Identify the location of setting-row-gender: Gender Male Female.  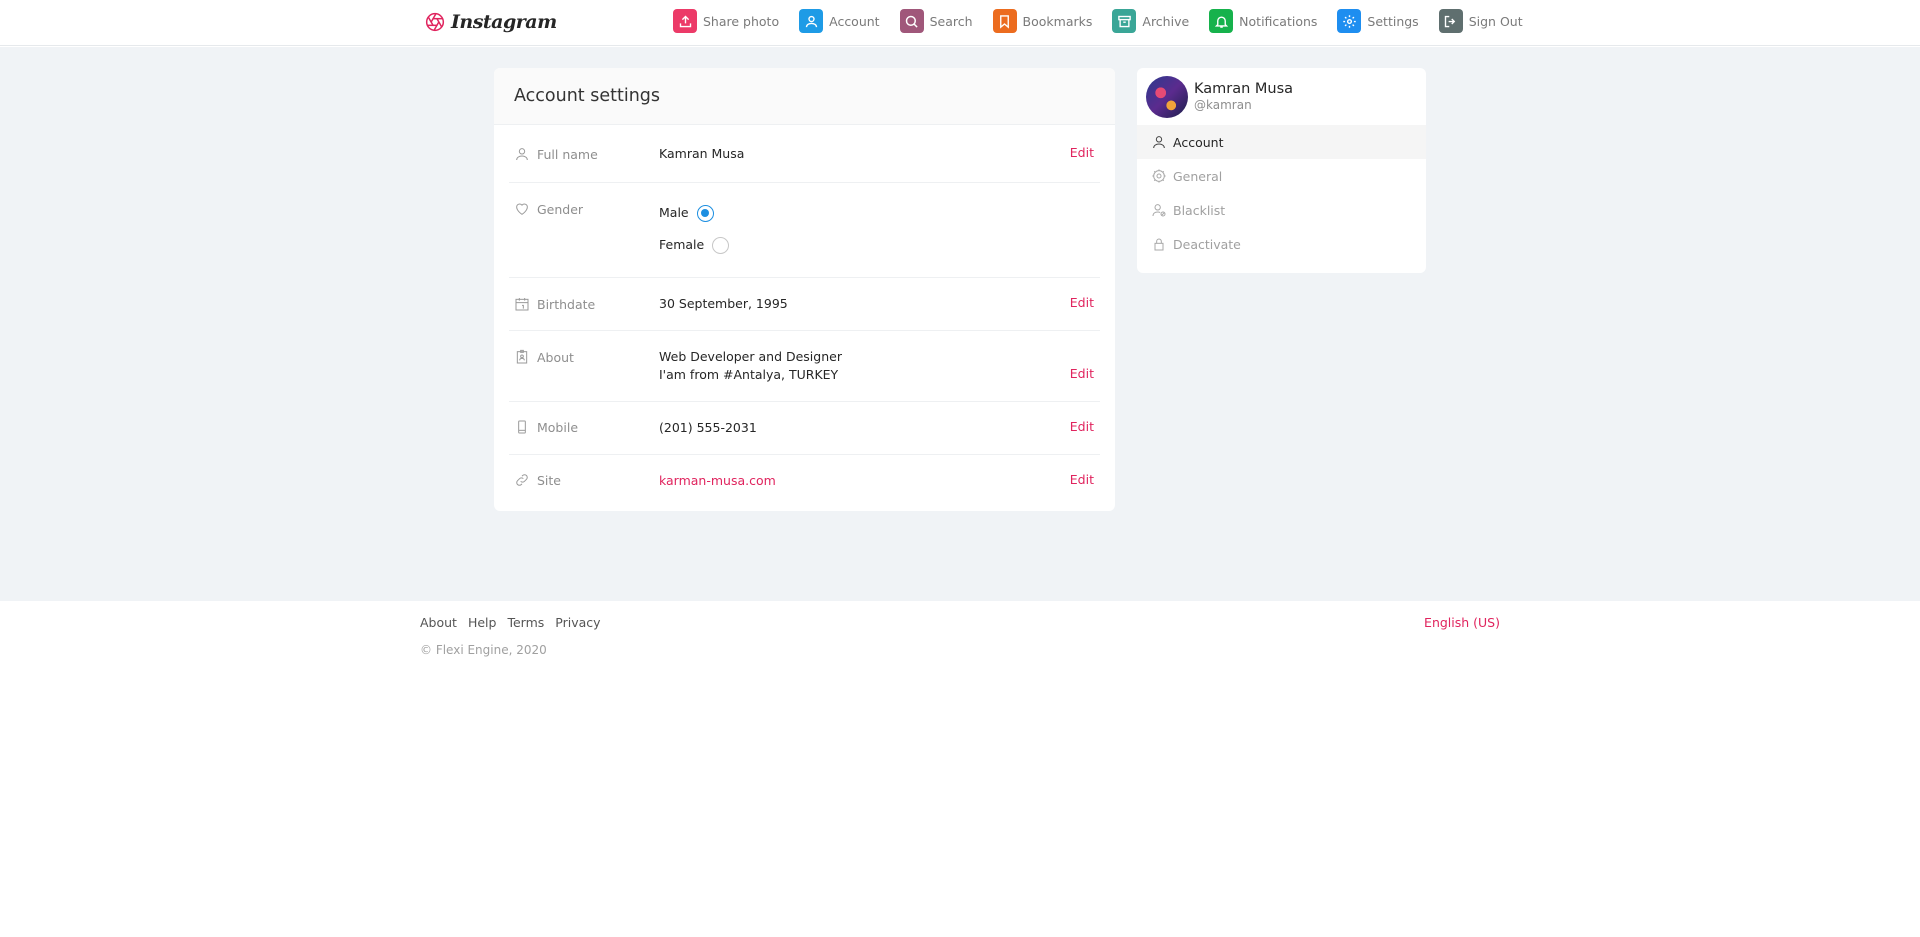
(804, 230).